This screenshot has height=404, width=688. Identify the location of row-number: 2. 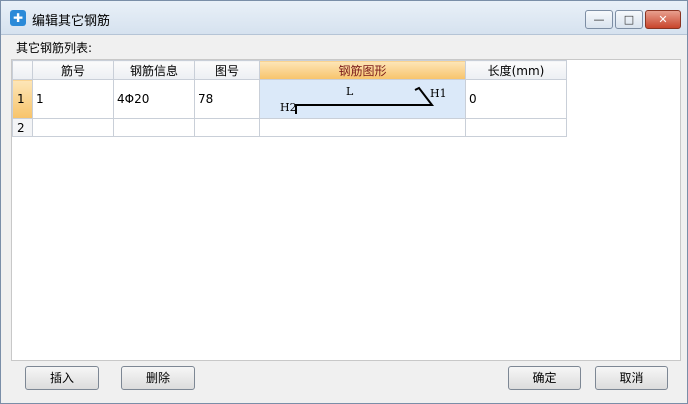
(22, 127).